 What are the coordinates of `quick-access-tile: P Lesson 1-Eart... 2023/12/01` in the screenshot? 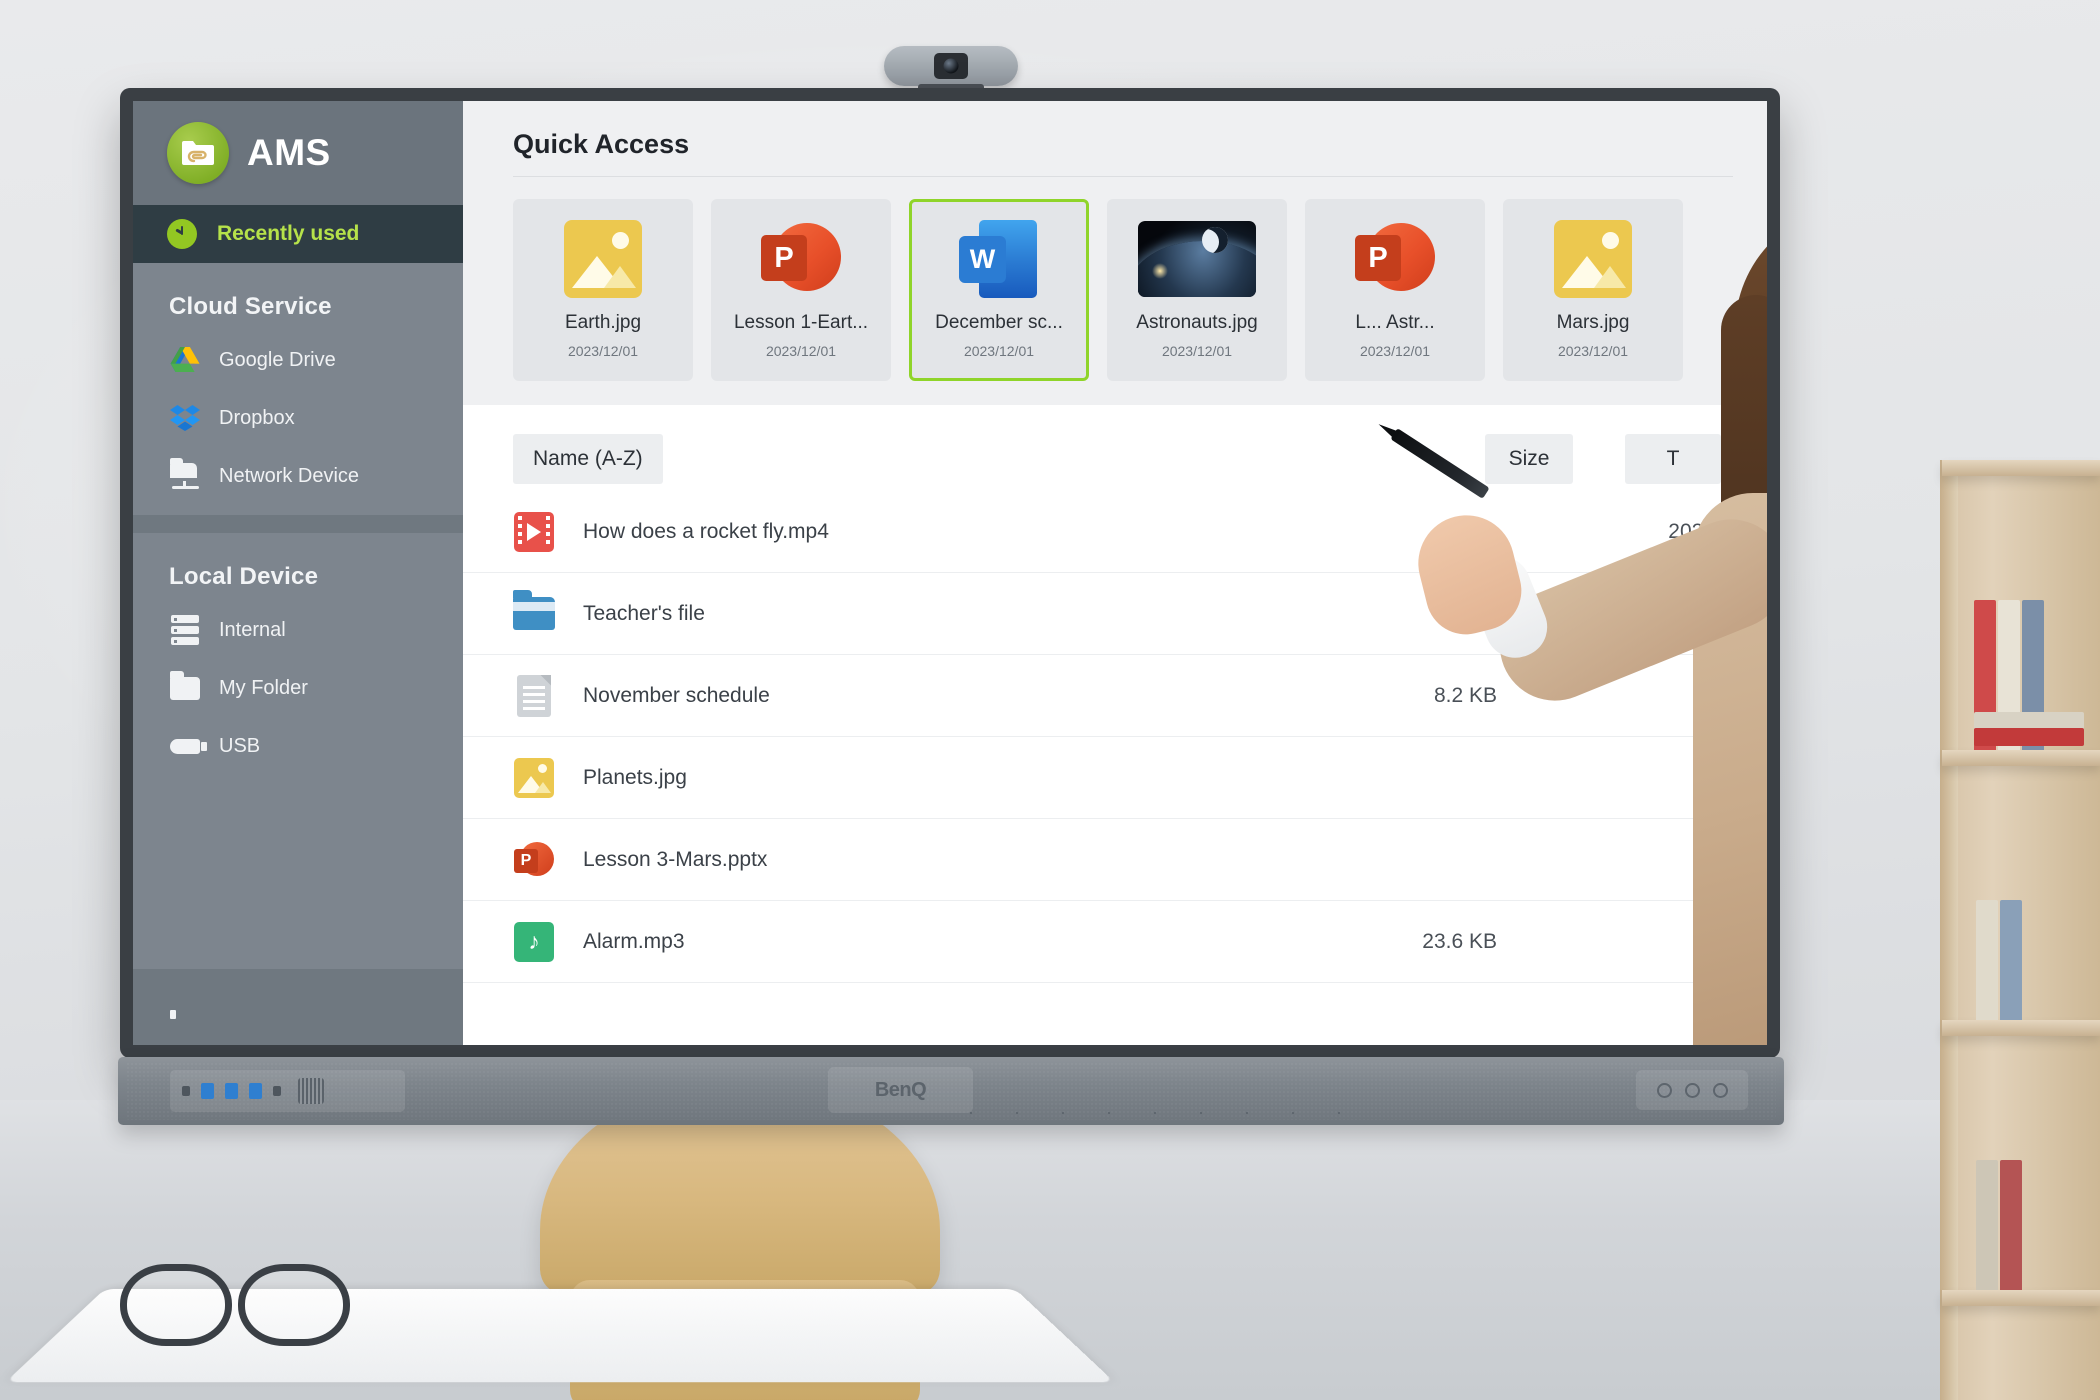 It's located at (801, 290).